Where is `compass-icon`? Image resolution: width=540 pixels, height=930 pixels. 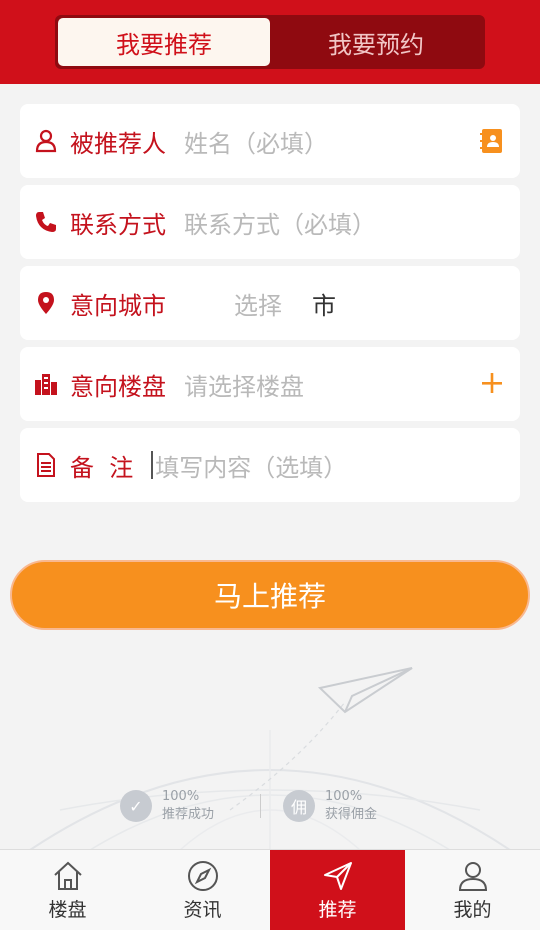 compass-icon is located at coordinates (202, 875).